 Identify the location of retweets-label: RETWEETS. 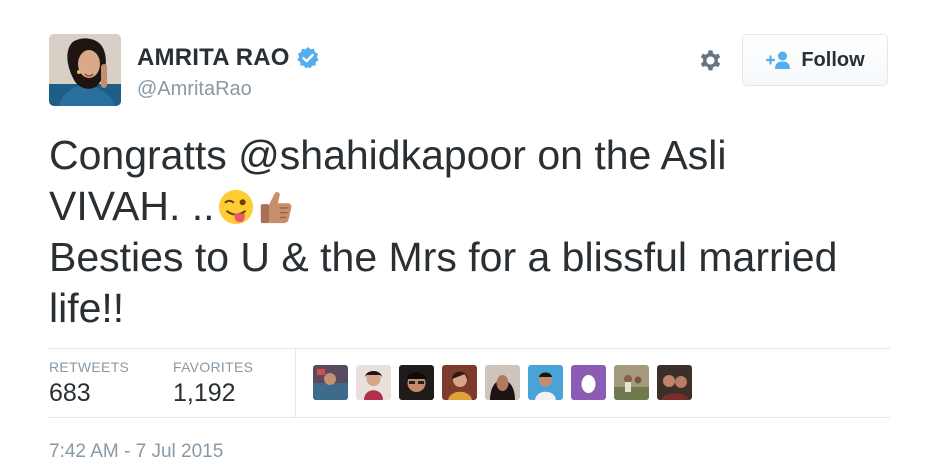
(89, 367).